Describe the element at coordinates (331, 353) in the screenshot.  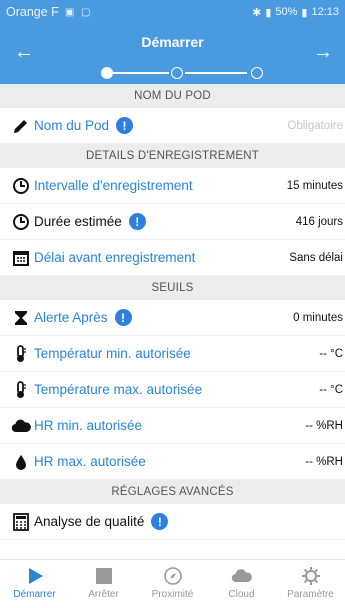
I see `temp-min-value: -- °C` at that location.